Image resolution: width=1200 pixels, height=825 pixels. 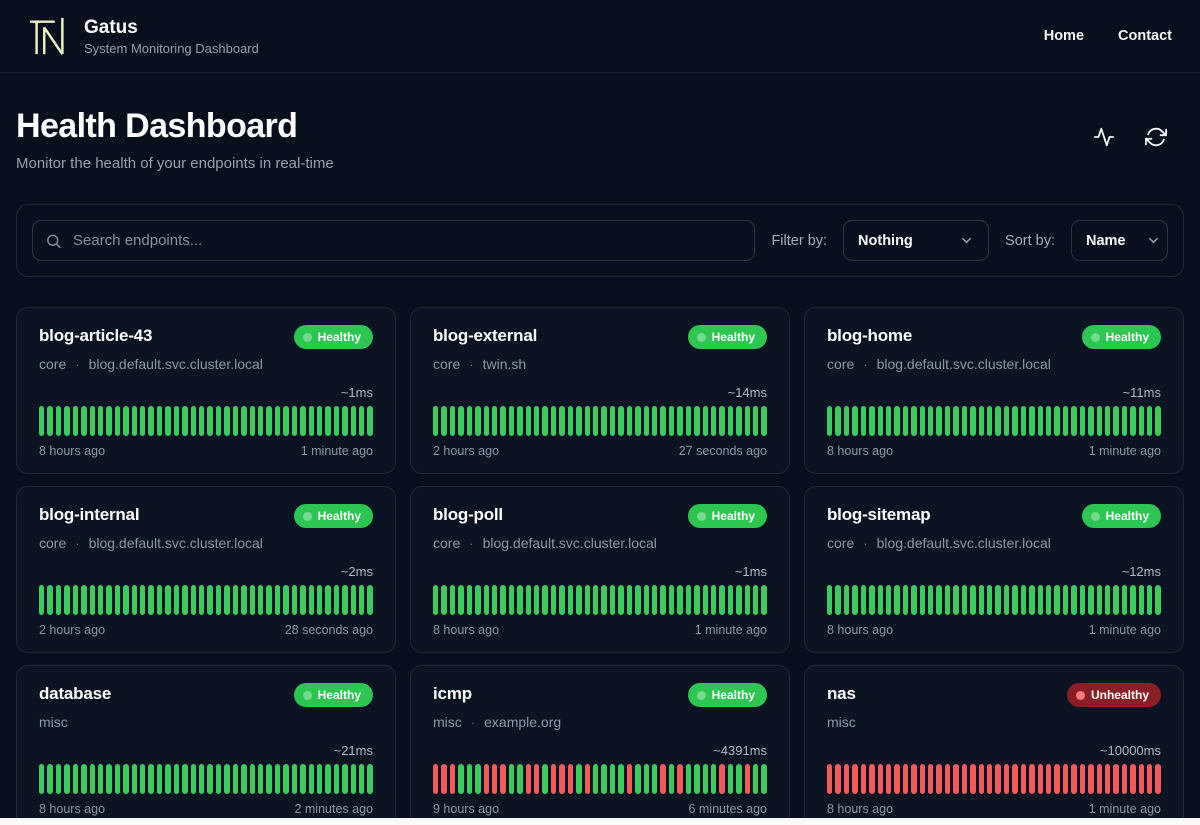 What do you see at coordinates (1119, 240) in the screenshot?
I see `sort-select: Name` at bounding box center [1119, 240].